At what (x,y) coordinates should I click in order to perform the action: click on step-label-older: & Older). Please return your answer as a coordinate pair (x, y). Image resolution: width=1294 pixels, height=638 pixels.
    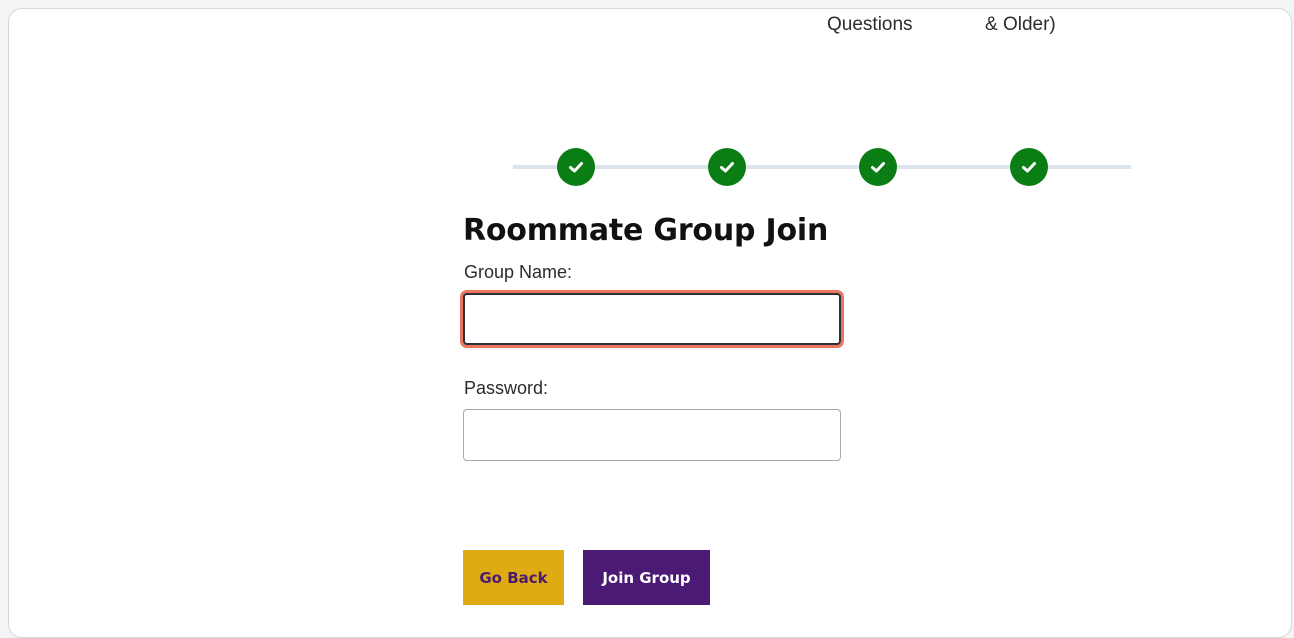
    Looking at the image, I should click on (1020, 24).